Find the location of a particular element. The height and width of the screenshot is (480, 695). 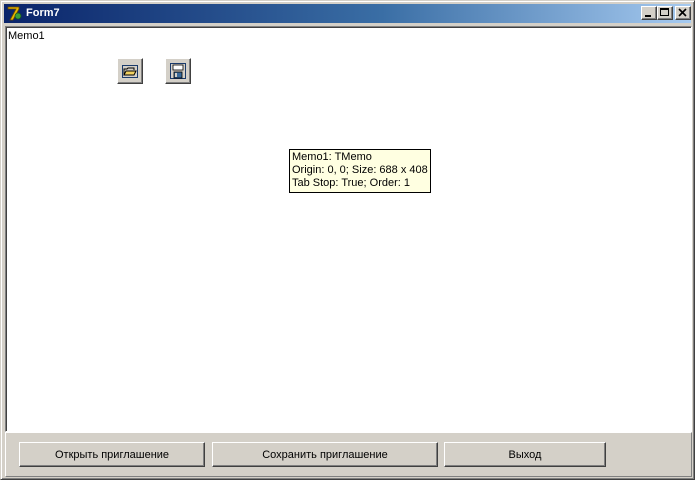

delphi-app-icon is located at coordinates (14, 13).